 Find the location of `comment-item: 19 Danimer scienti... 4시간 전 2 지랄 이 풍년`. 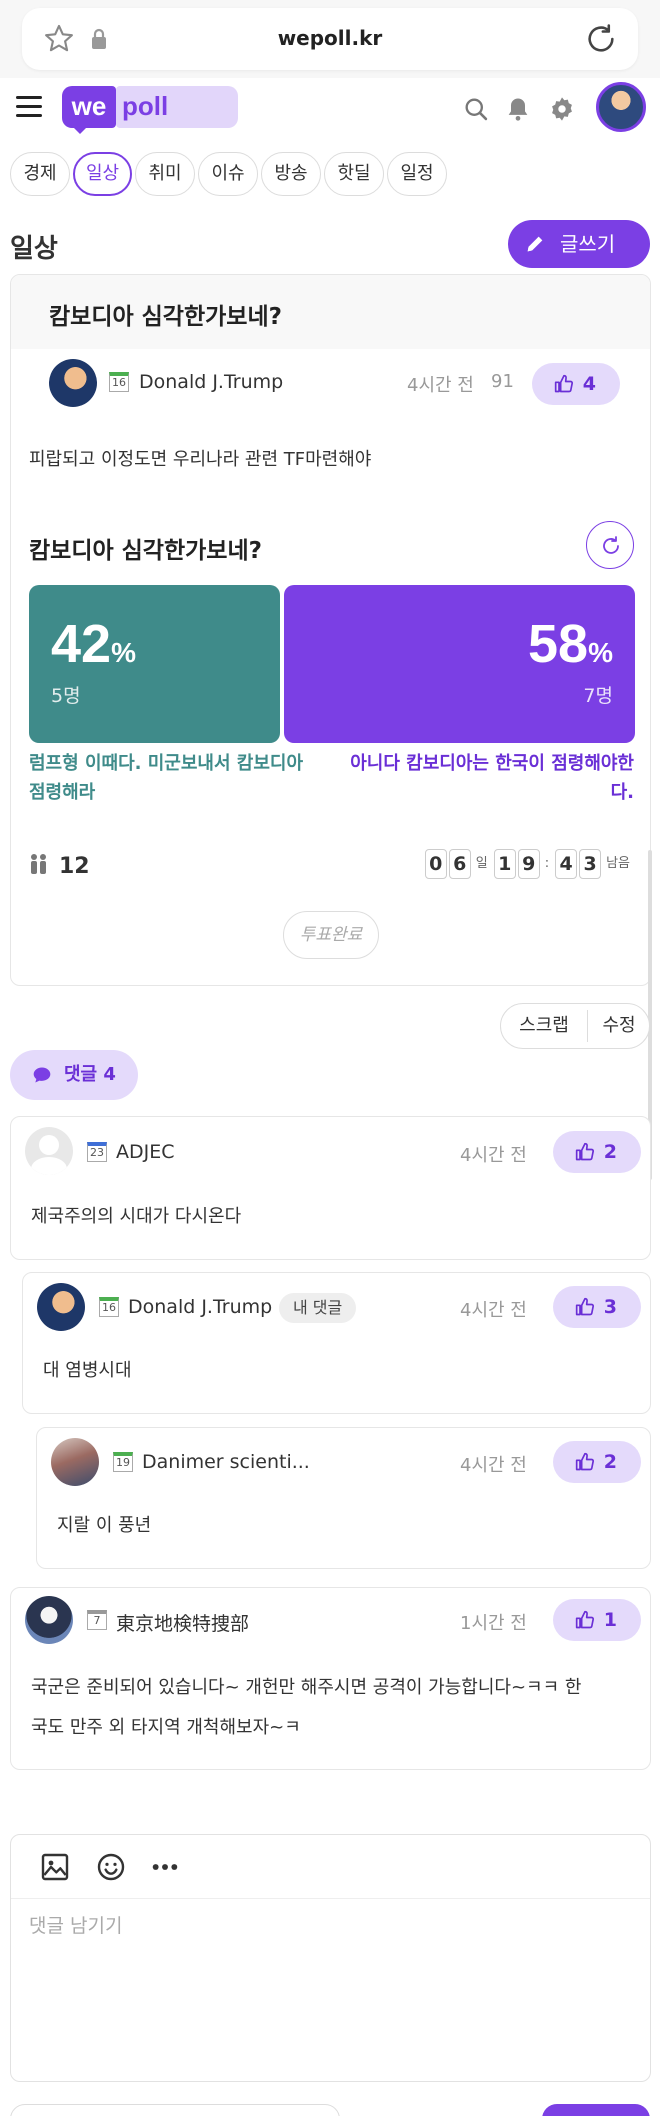

comment-item: 19 Danimer scienti... 4시간 전 2 지랄 이 풍년 is located at coordinates (343, 1498).